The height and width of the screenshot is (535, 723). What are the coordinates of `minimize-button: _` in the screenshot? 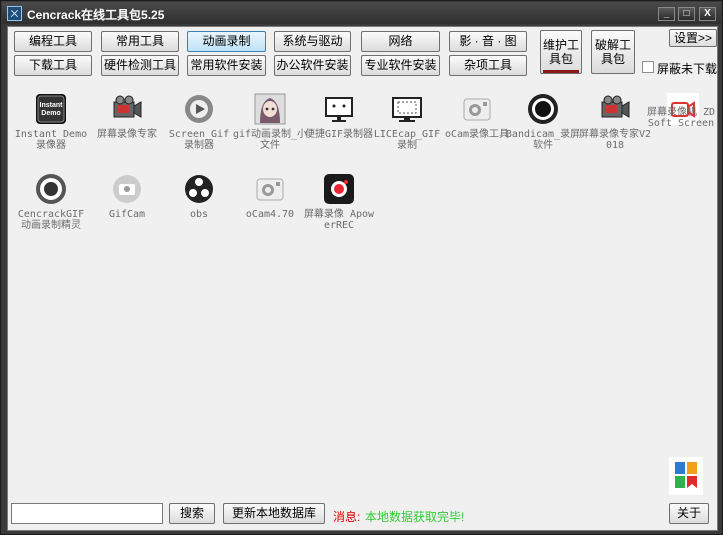 It's located at (666, 14).